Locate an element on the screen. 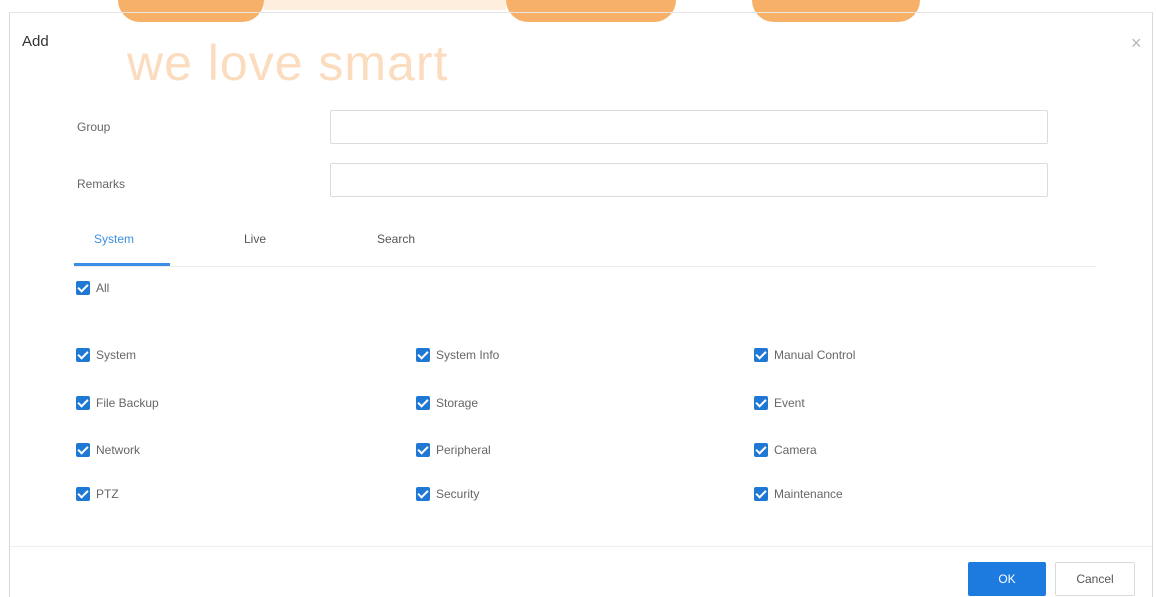  checkbox-label: PTZ is located at coordinates (107, 494).